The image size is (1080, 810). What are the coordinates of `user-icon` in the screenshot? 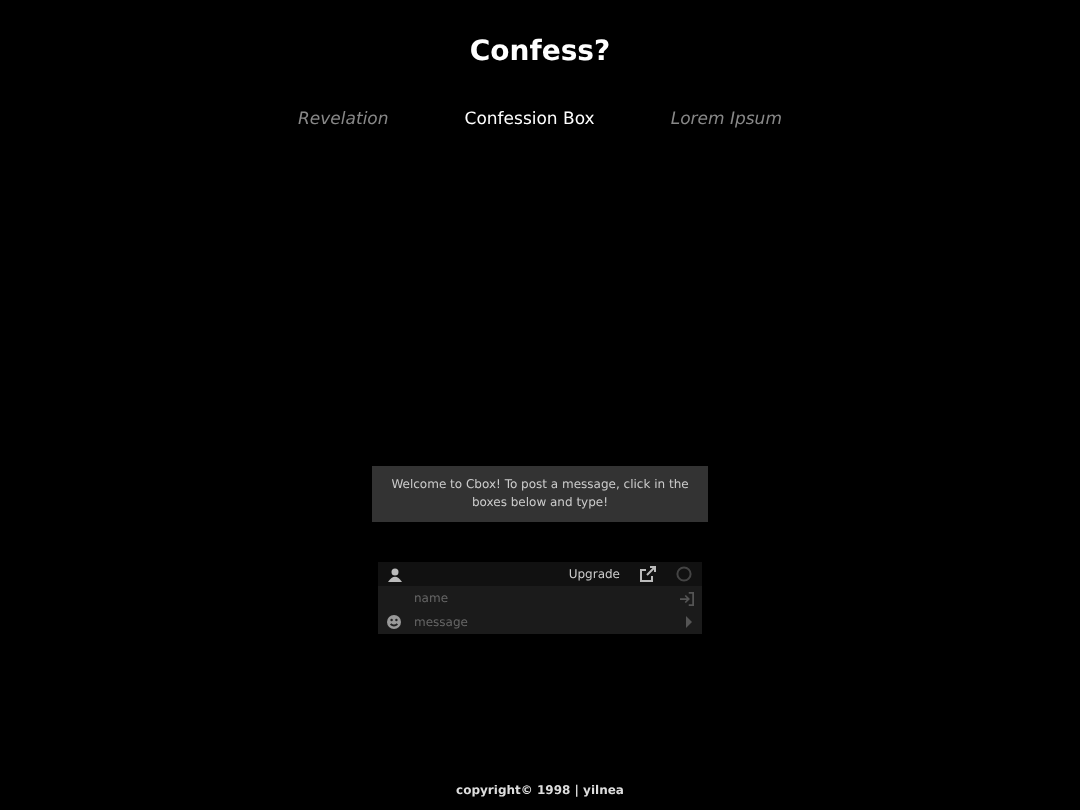 It's located at (395, 574).